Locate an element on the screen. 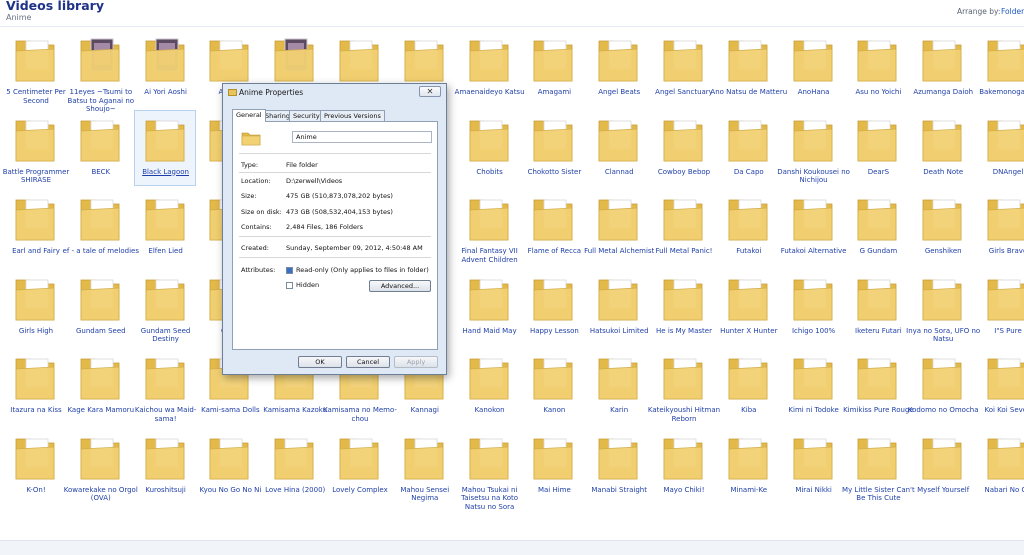 Image resolution: width=1024 pixels, height=555 pixels. folder-item: Karin is located at coordinates (618, 386).